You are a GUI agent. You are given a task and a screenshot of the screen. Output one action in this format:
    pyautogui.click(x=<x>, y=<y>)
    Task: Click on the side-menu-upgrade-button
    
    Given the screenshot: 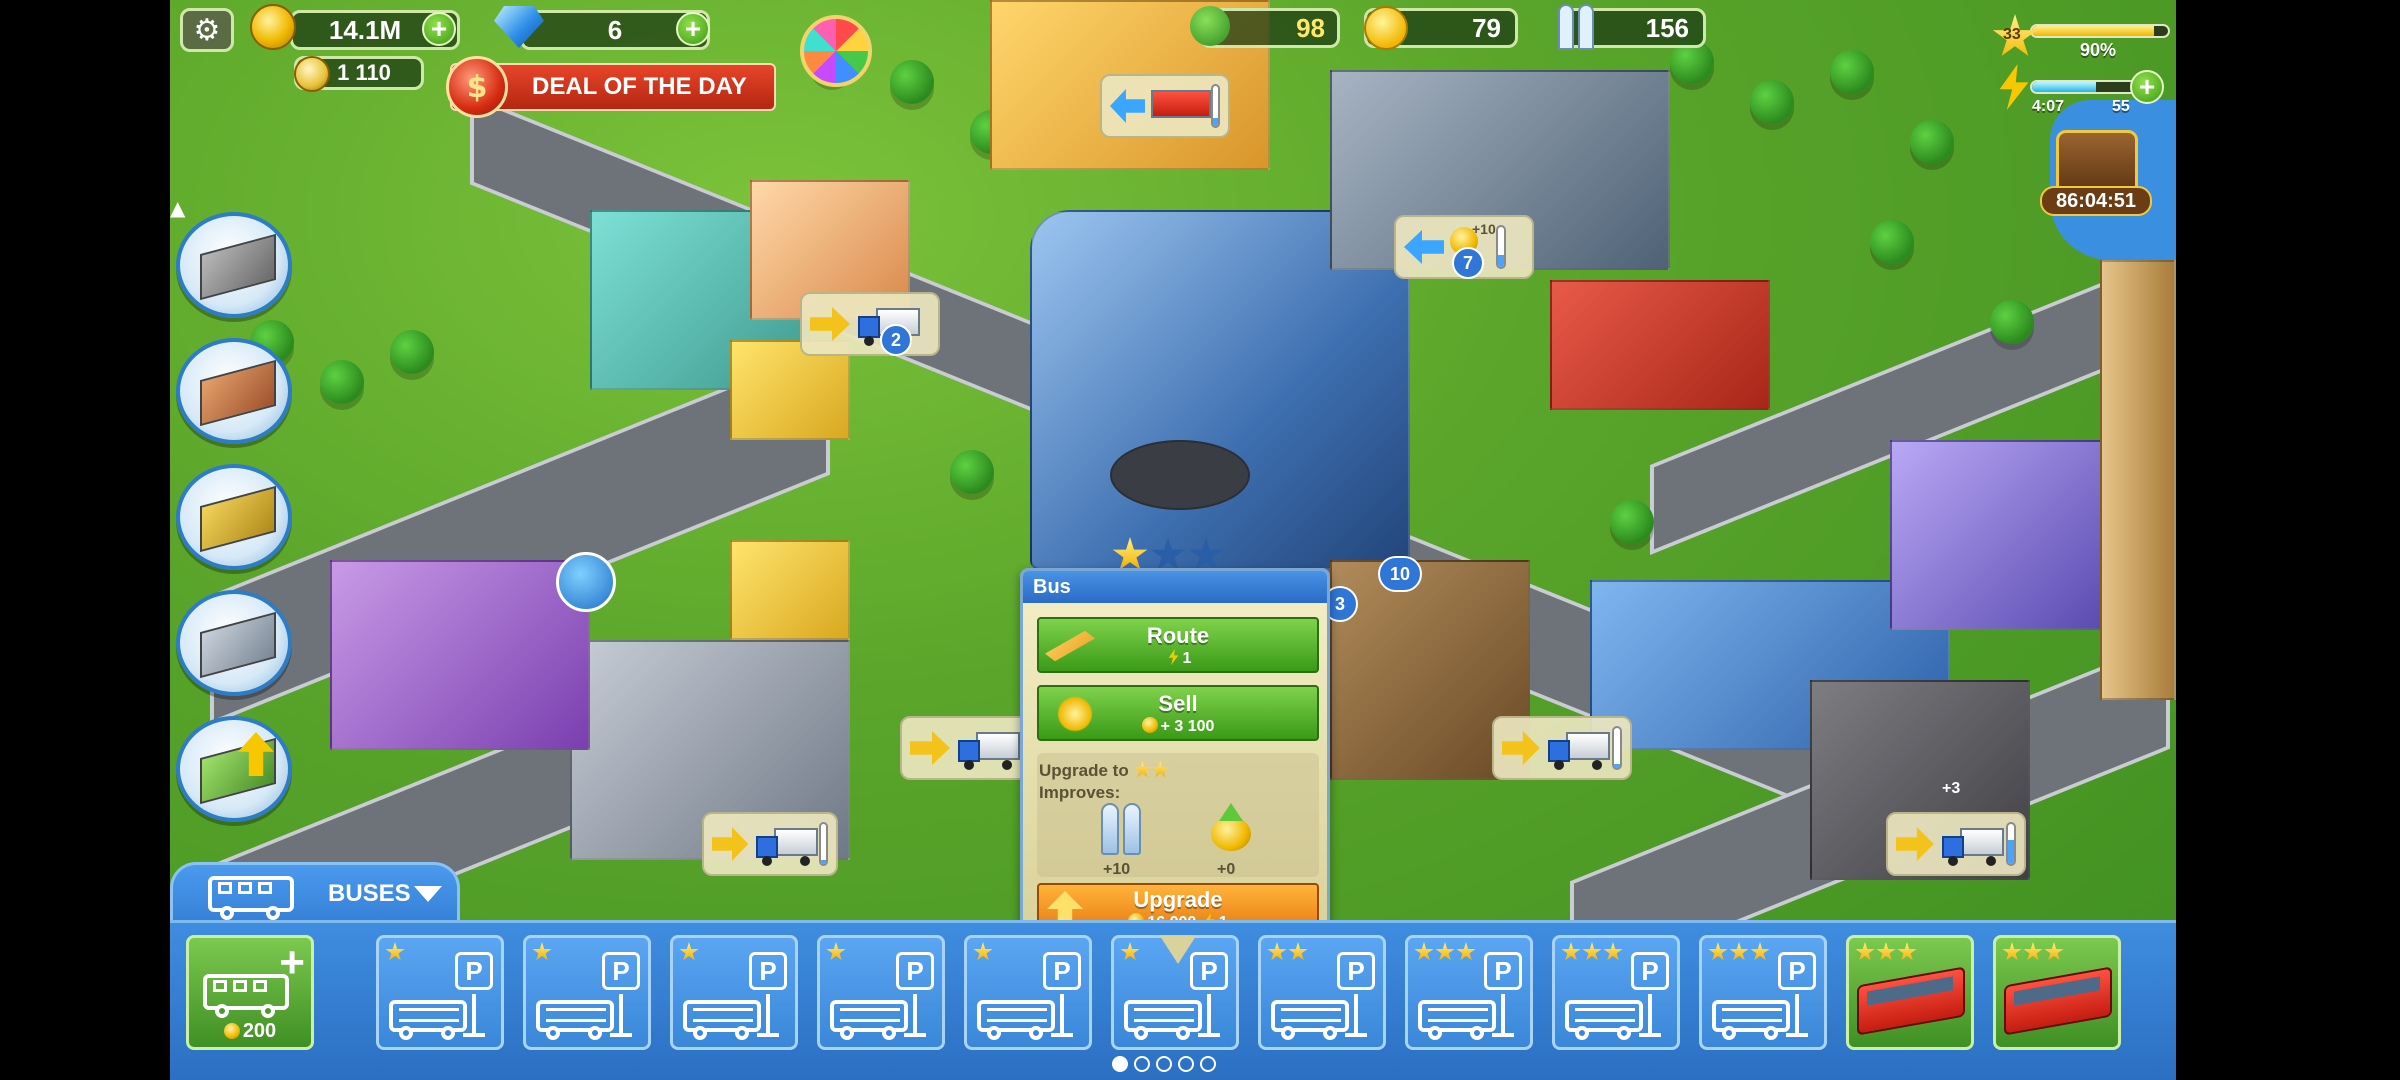 What is the action you would take?
    pyautogui.click(x=234, y=769)
    